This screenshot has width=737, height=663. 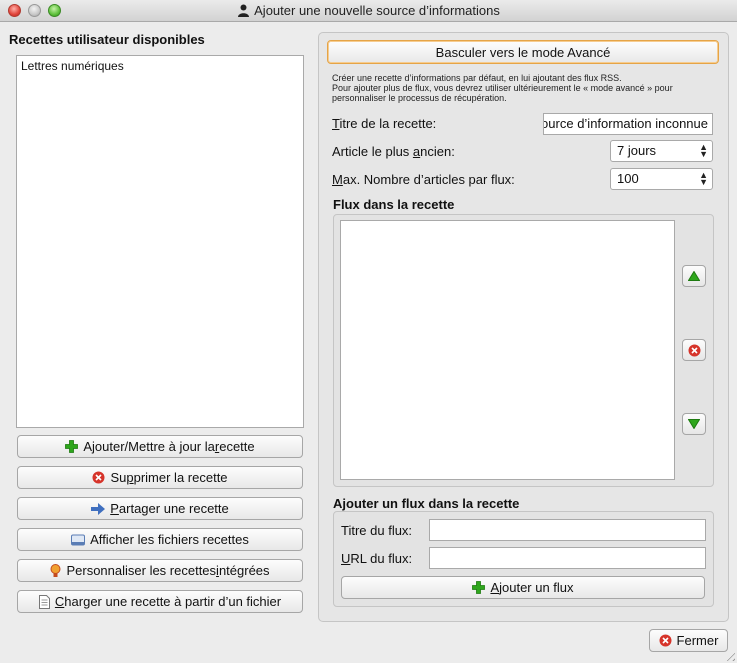 What do you see at coordinates (523, 52) in the screenshot?
I see `switch-advanced-mode-button: Basculer vers le mode Avancé` at bounding box center [523, 52].